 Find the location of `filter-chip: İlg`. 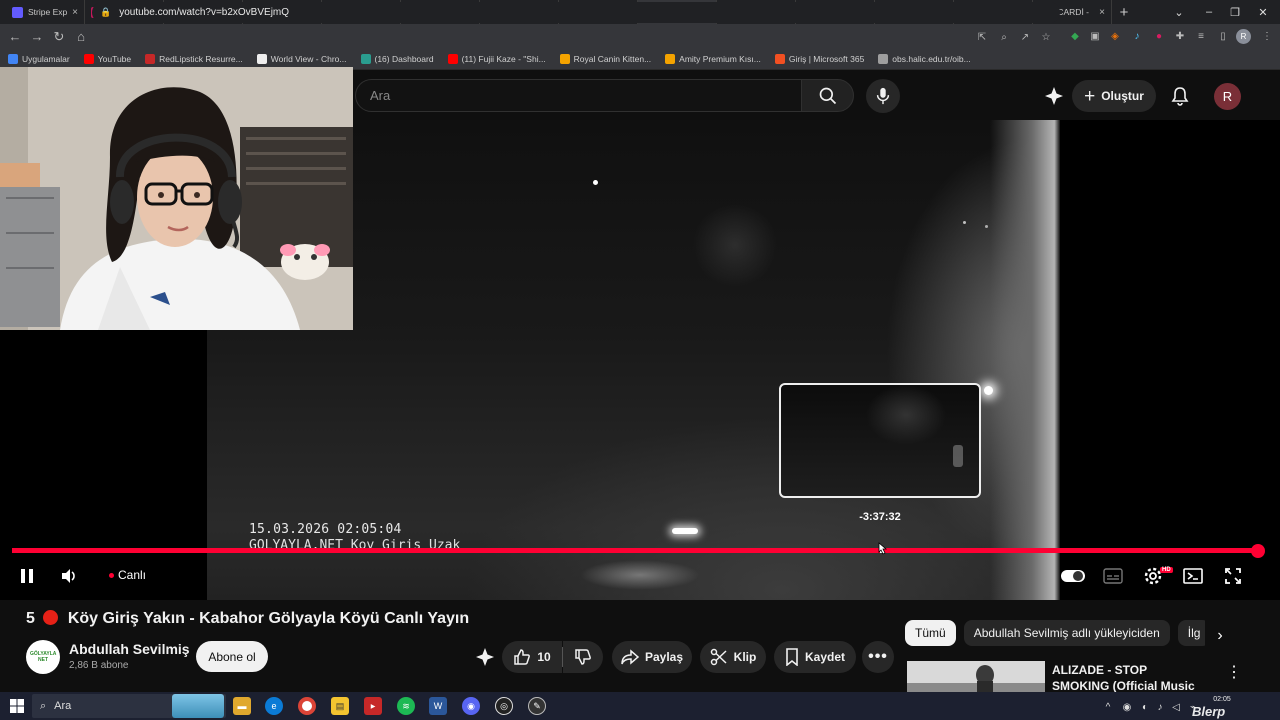

filter-chip: İlg is located at coordinates (1191, 633).